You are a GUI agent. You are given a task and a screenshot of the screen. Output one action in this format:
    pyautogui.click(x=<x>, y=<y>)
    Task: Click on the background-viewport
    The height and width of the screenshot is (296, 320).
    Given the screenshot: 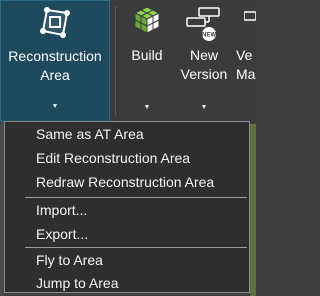 What is the action you would take?
    pyautogui.click(x=253, y=210)
    